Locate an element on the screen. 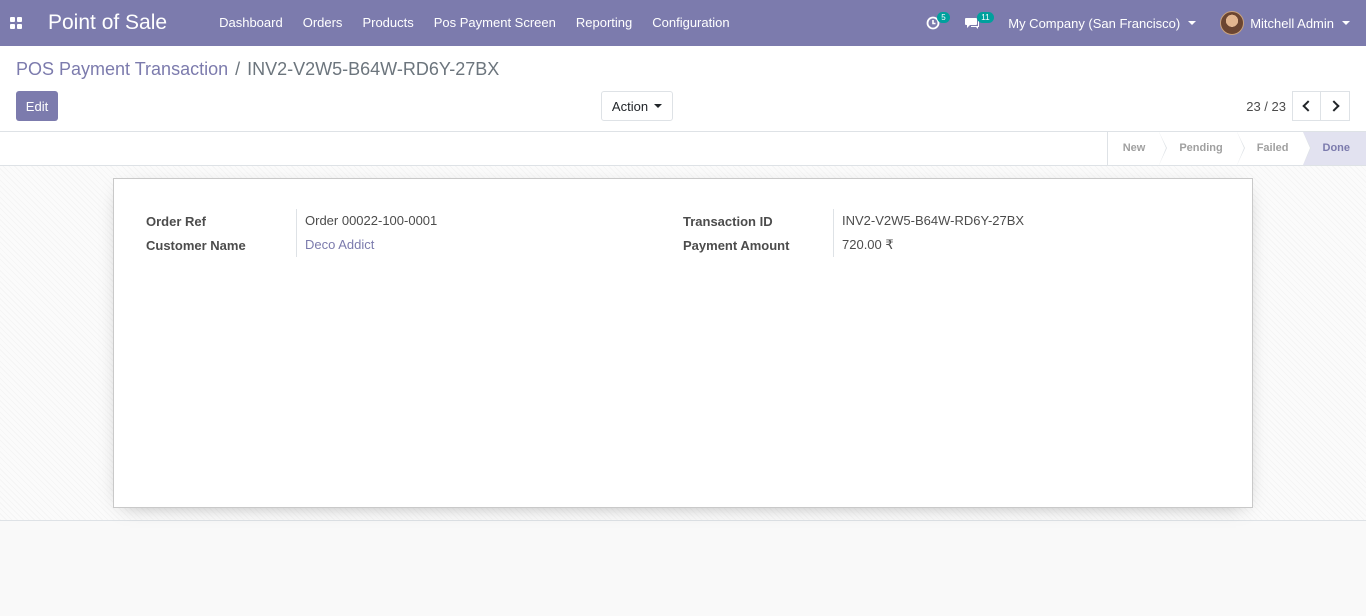 The width and height of the screenshot is (1366, 616). app-brand: Point of Sale is located at coordinates (107, 23).